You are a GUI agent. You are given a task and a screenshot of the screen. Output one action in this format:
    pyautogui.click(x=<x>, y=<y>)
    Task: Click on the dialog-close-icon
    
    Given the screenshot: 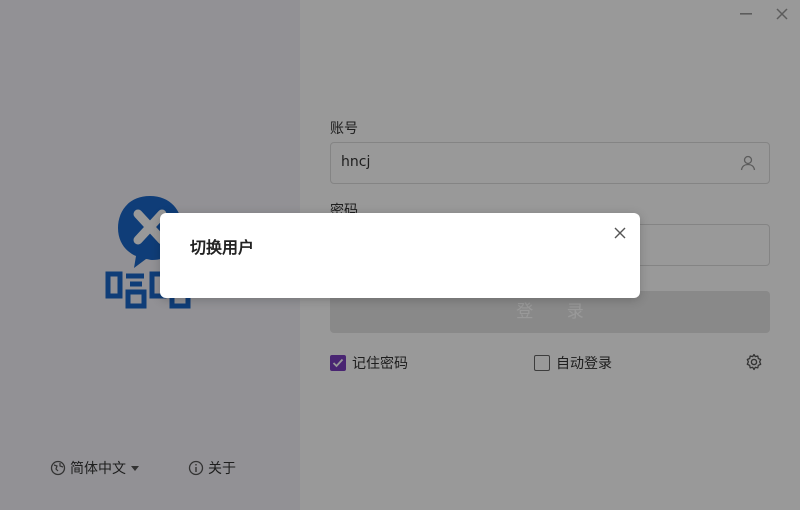 What is the action you would take?
    pyautogui.click(x=620, y=233)
    